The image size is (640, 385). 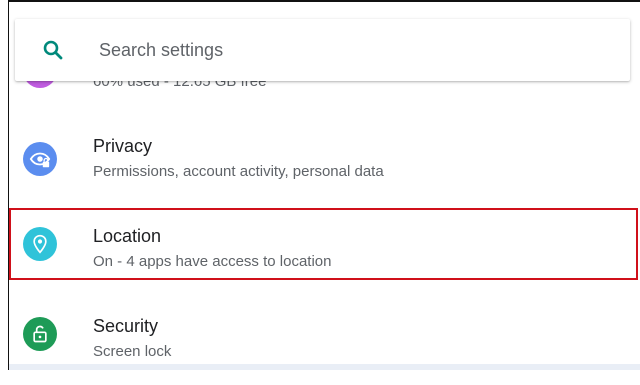 What do you see at coordinates (126, 326) in the screenshot?
I see `settings-item-title: Security` at bounding box center [126, 326].